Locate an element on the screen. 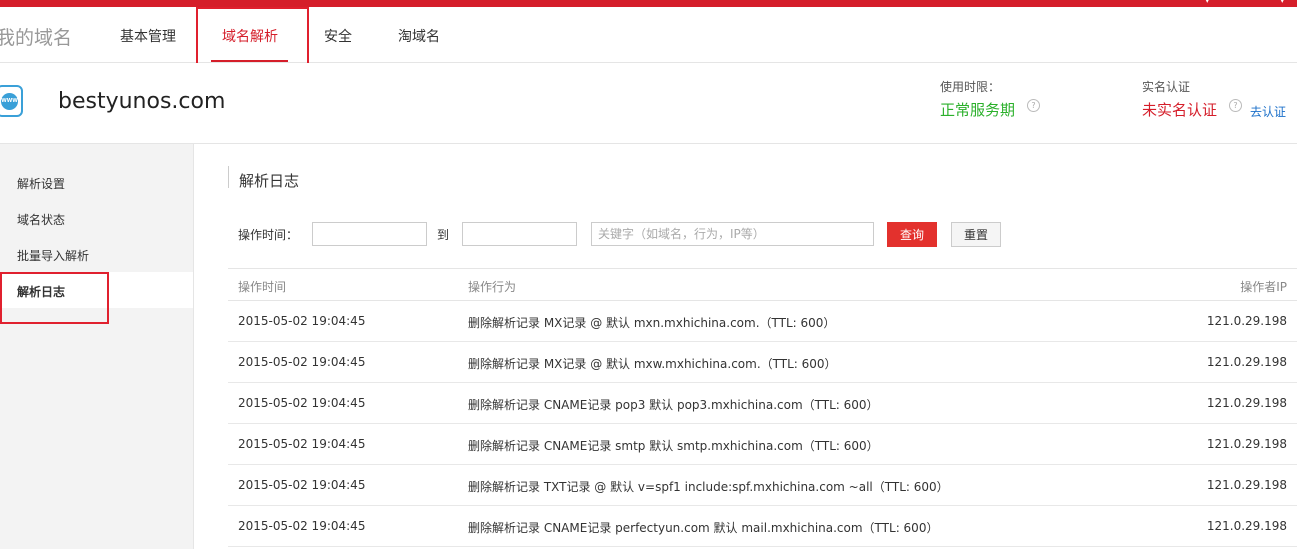 This screenshot has width=1297, height=549. real-name-verify-label: 实名认证 is located at coordinates (1166, 87).